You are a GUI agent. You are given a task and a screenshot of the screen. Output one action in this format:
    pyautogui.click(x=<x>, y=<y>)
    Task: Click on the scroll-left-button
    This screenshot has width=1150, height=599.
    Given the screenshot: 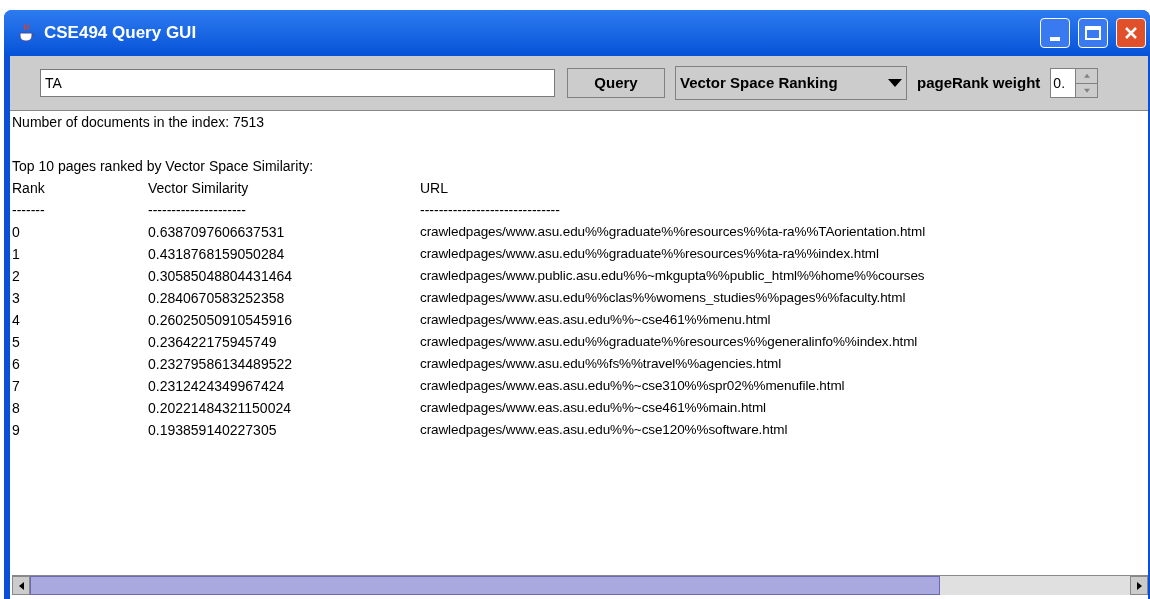 What is the action you would take?
    pyautogui.click(x=21, y=585)
    